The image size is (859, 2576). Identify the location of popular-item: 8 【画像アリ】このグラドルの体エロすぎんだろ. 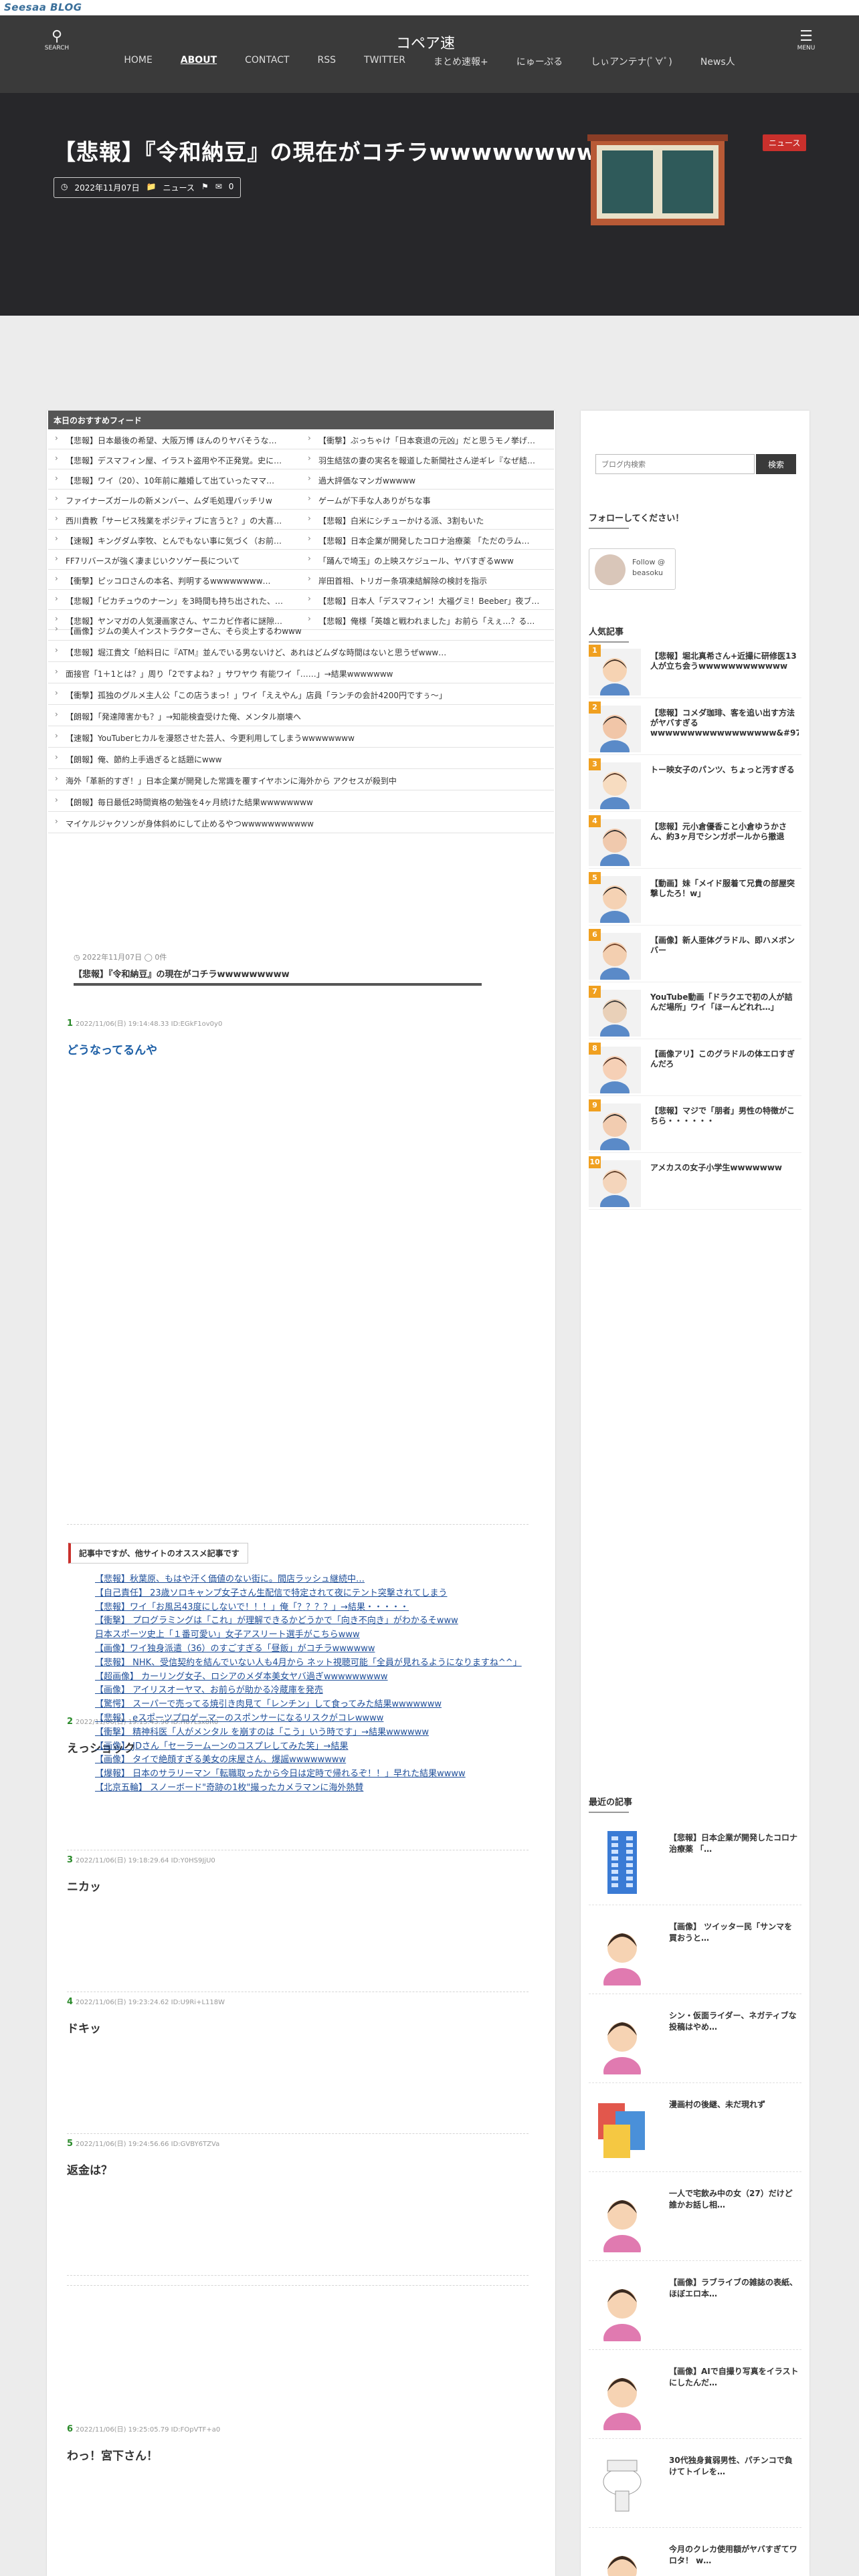
(695, 1069).